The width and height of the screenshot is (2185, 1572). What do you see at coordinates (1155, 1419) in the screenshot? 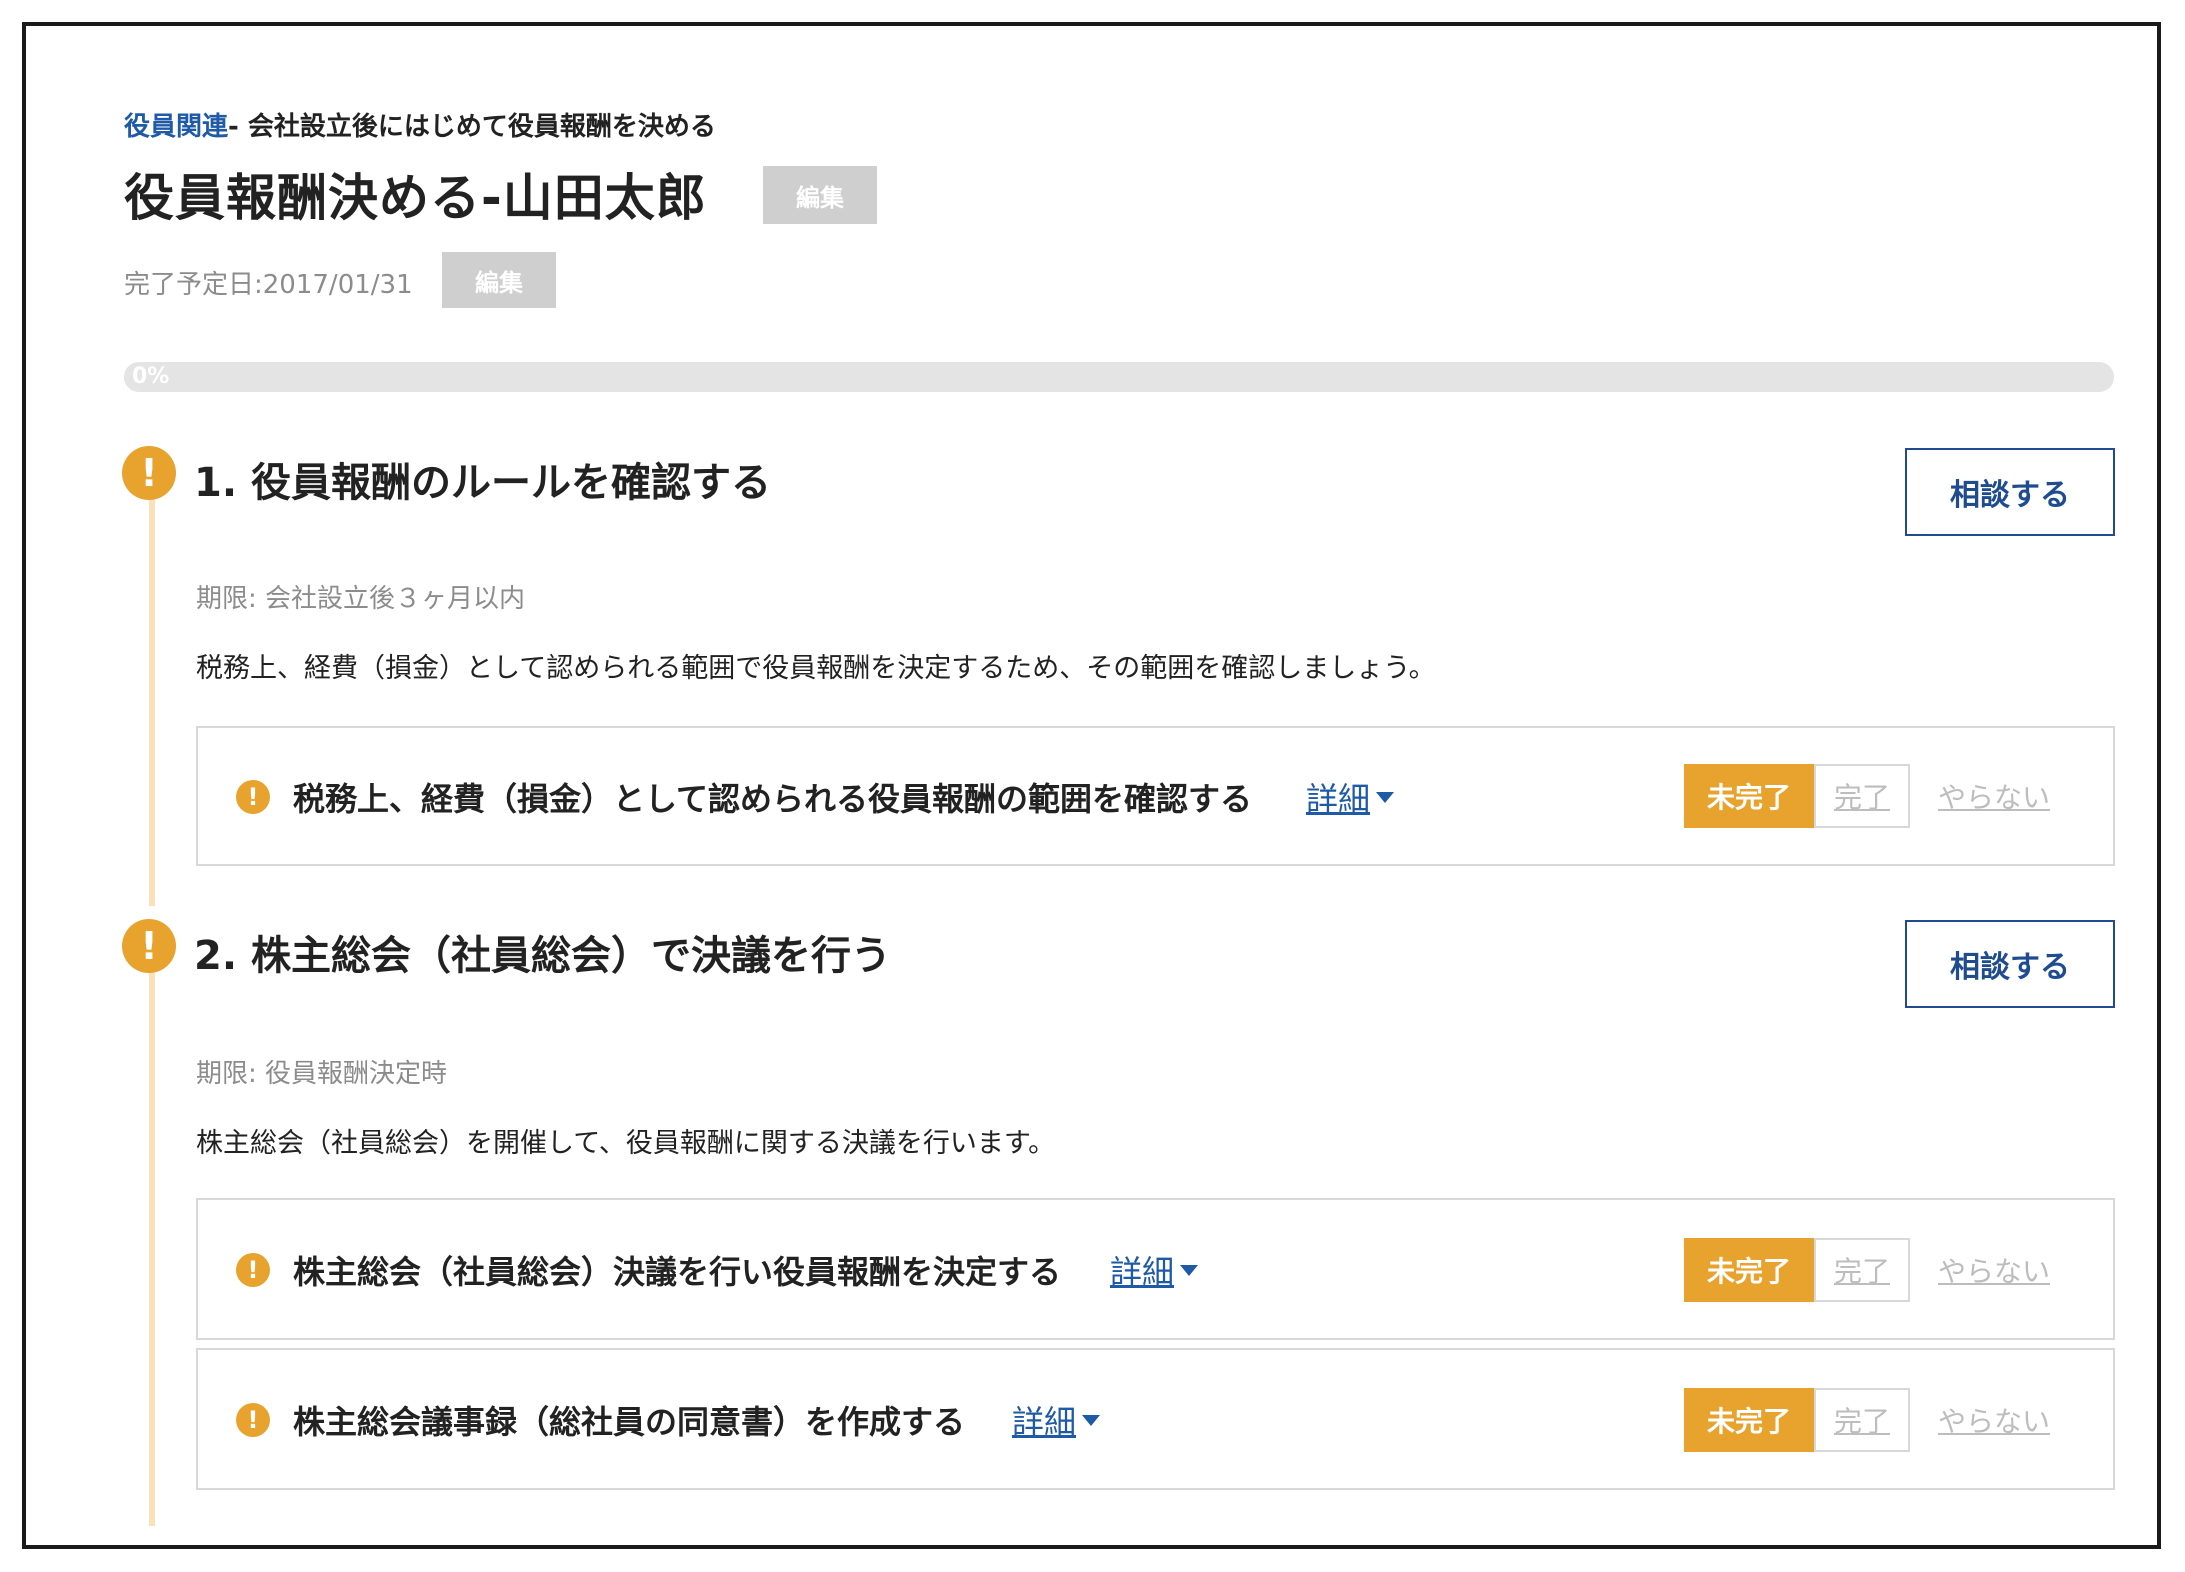
I see `task-card: ! 株主総会議事録（総社員の同意書）を作成する 詳細 未完了 完了 やらない` at bounding box center [1155, 1419].